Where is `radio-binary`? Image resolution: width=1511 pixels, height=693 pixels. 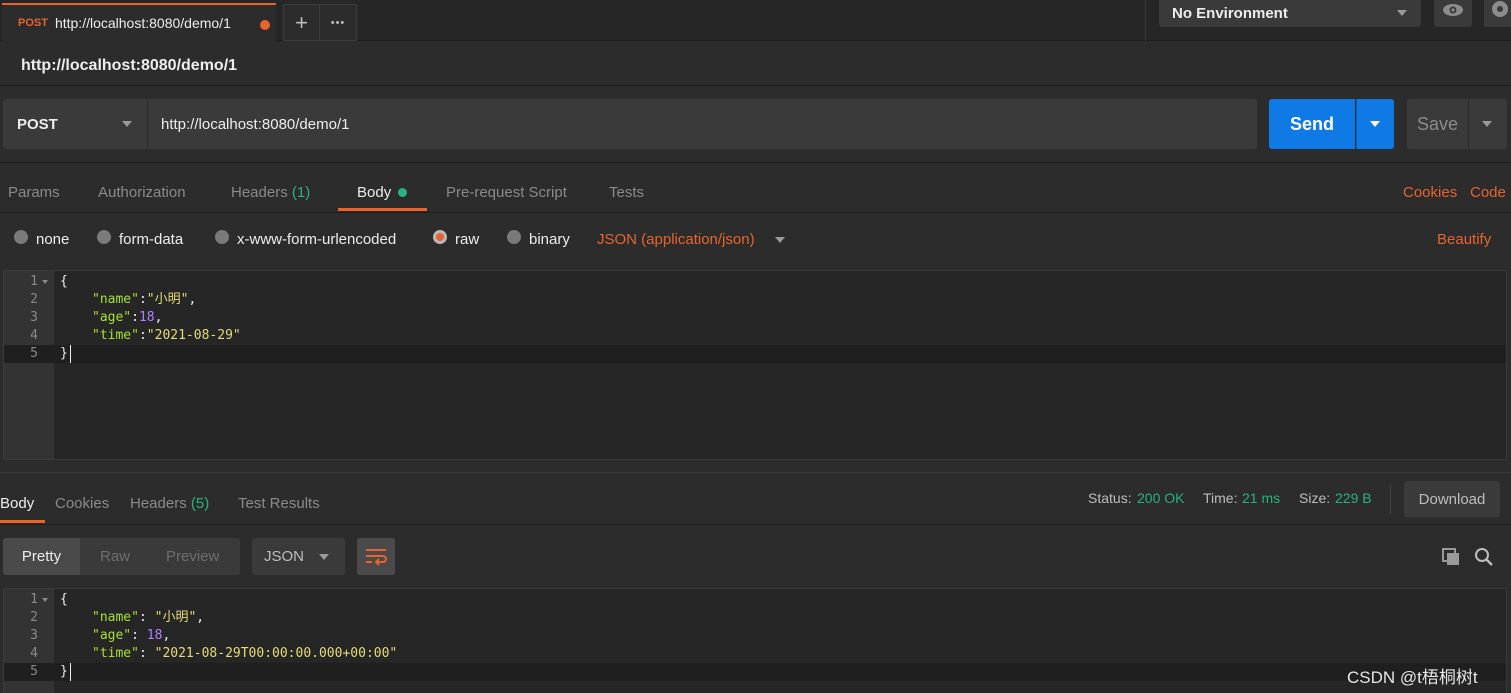 radio-binary is located at coordinates (514, 237).